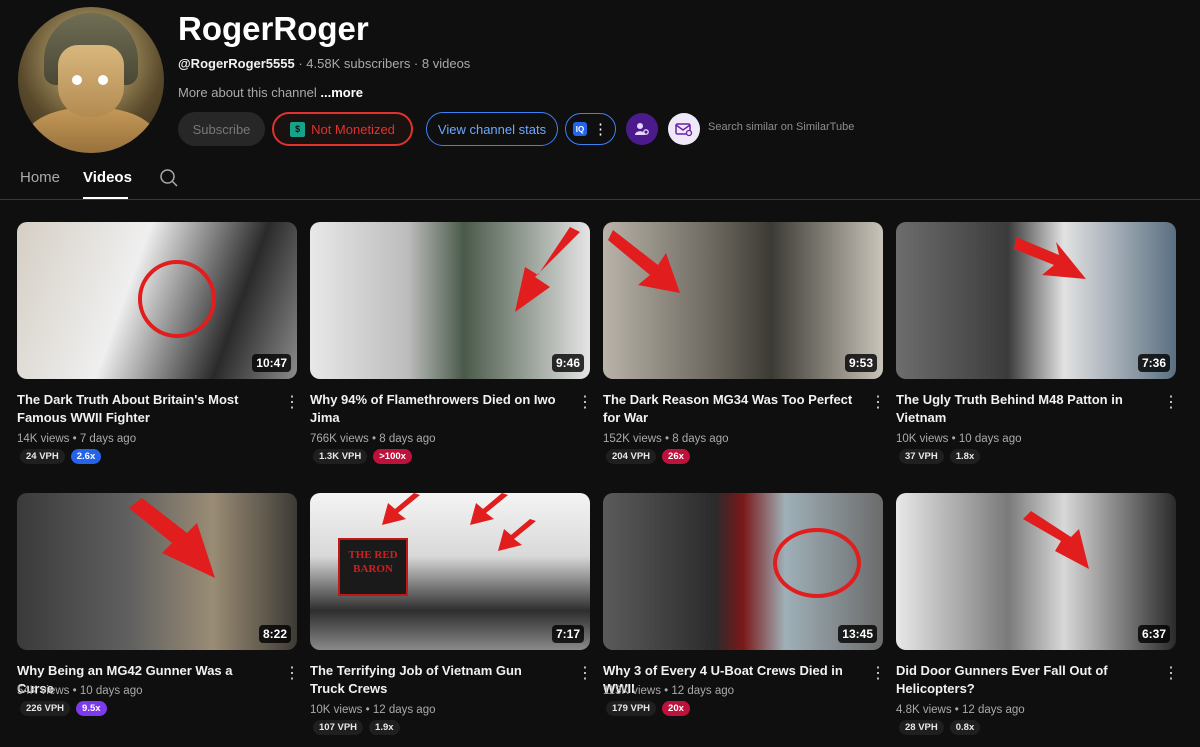  What do you see at coordinates (340, 456) in the screenshot?
I see `vph-badge: 1.3K VPH` at bounding box center [340, 456].